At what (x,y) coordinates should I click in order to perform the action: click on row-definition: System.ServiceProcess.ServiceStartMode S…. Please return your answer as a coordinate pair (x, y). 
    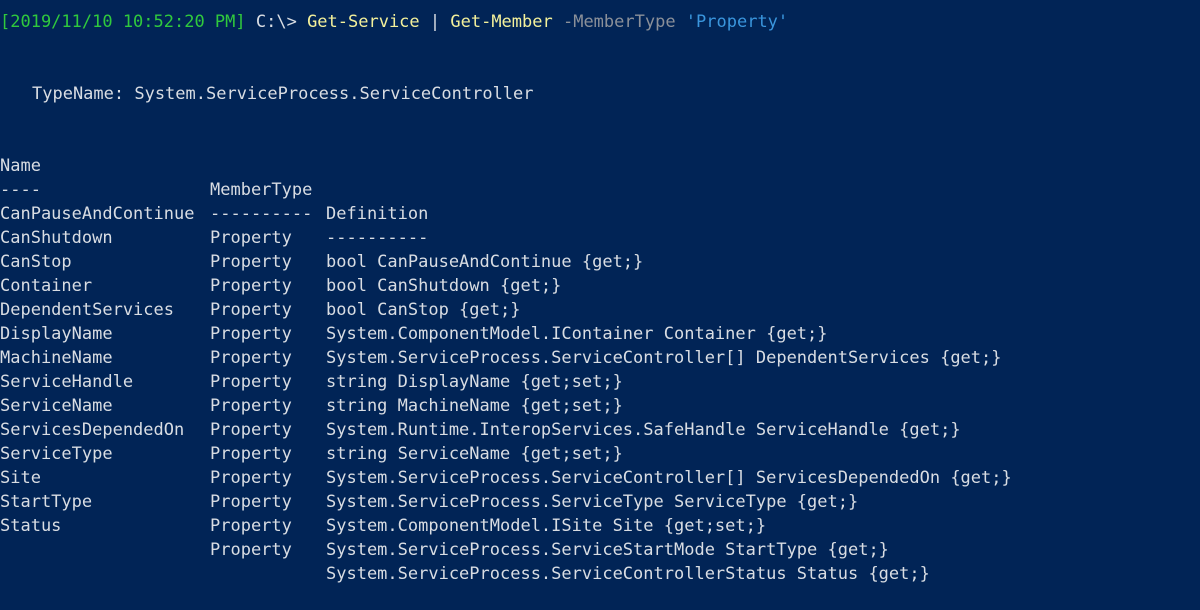
    Looking at the image, I should click on (607, 550).